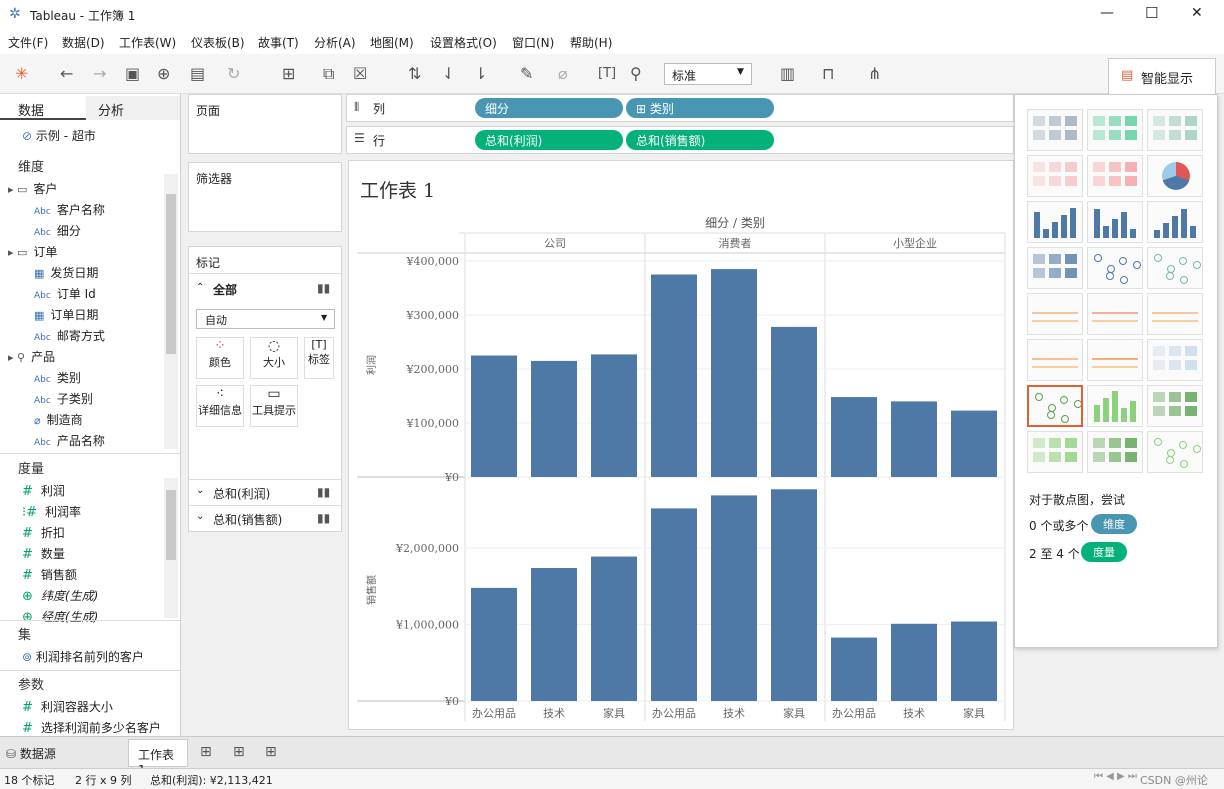  I want to click on menu-format: 设置格式(O), so click(463, 42).